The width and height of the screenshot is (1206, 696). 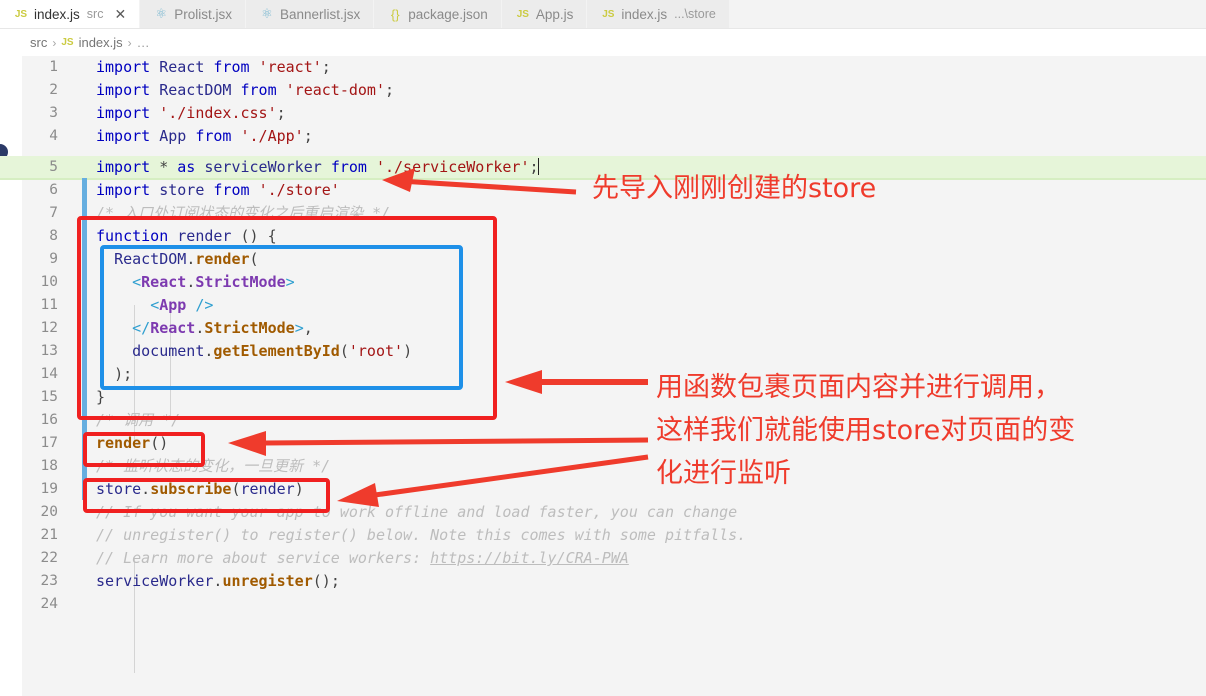 What do you see at coordinates (213, 67) in the screenshot?
I see `code-line-1: import React from 'react';` at bounding box center [213, 67].